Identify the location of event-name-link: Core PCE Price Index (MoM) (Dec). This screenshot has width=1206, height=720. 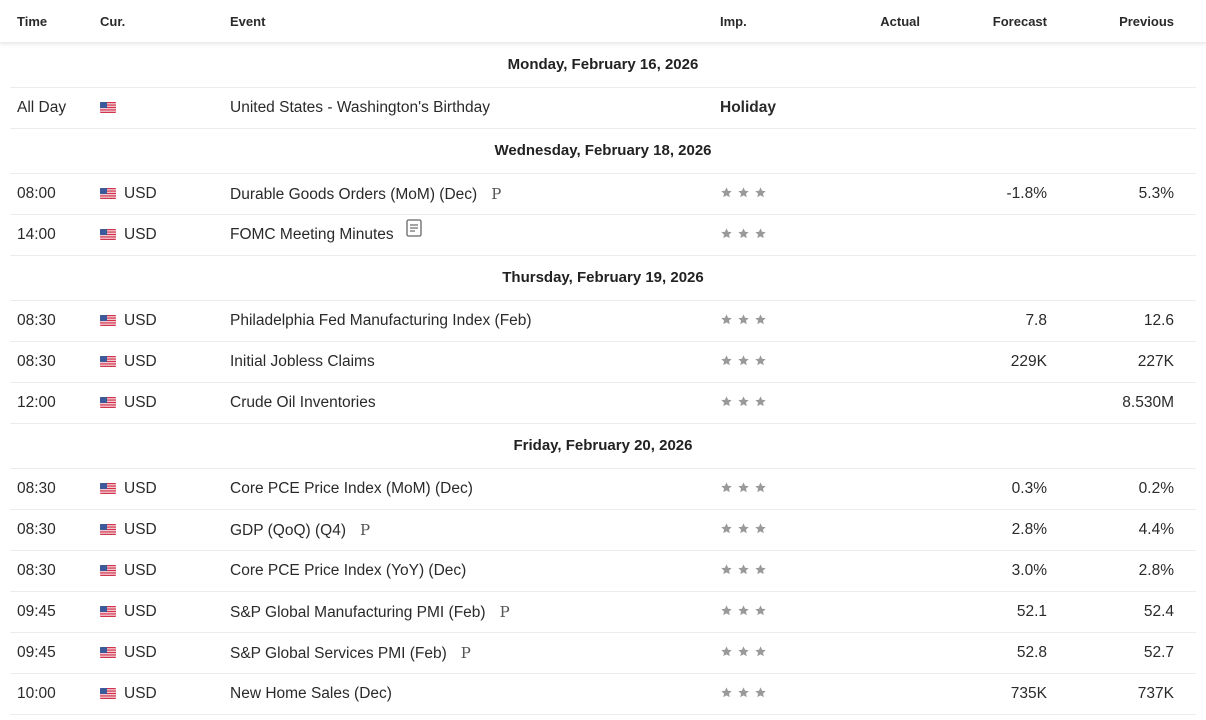
(351, 489).